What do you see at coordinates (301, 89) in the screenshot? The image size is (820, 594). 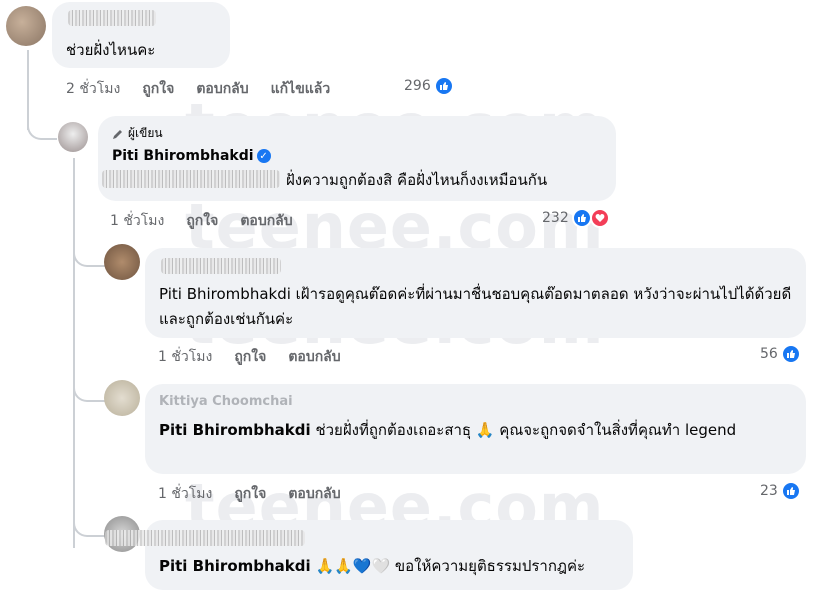 I see `edited-label: แก้ไขแล้ว` at bounding box center [301, 89].